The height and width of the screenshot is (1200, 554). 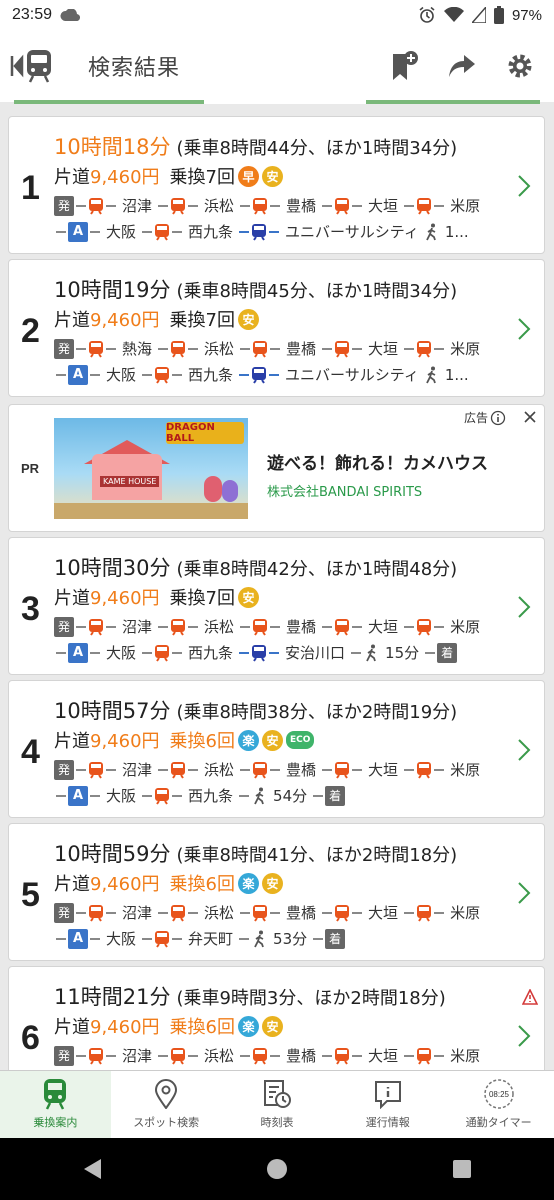 I want to click on ad-headline: 遊べる！飾れる！カメハウス, so click(x=377, y=461).